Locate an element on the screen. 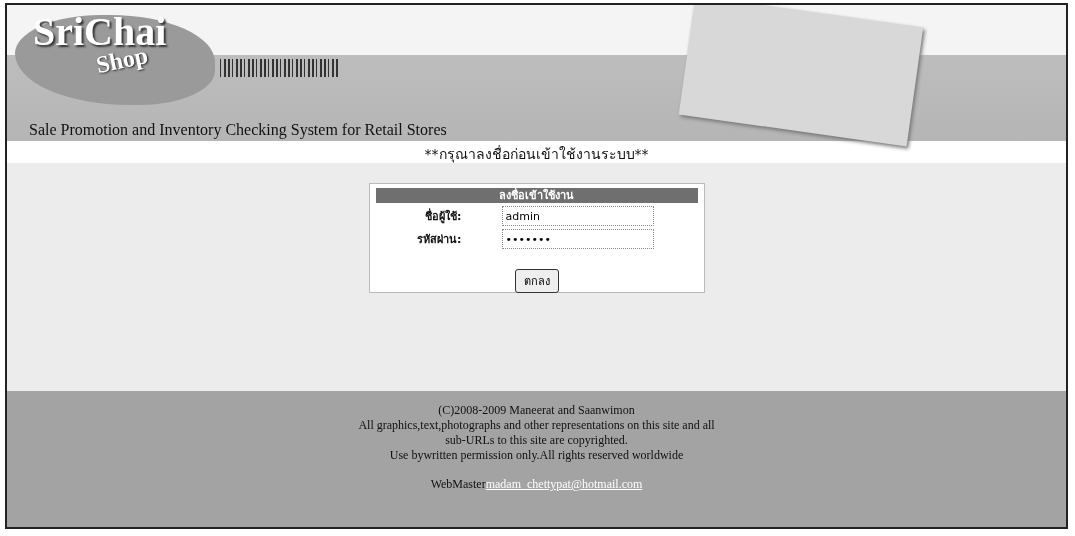  field-label: ชื่อผู้ใช้: is located at coordinates (443, 216).